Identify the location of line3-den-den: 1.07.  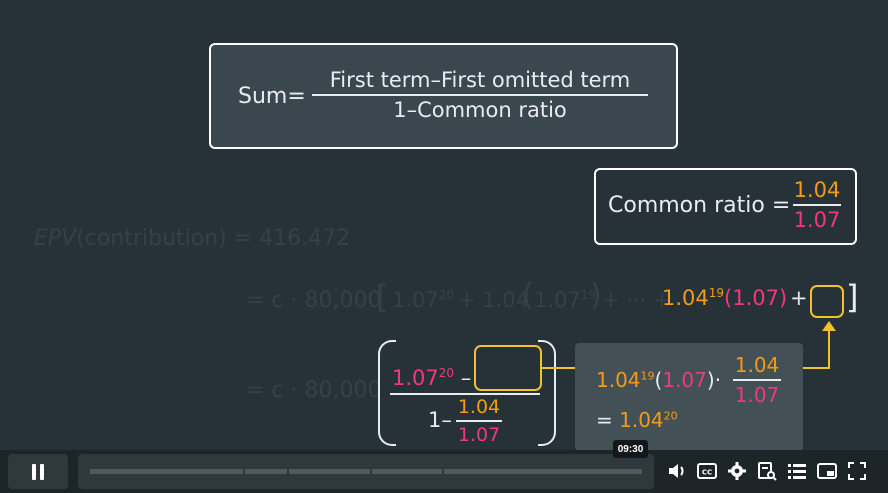
(479, 435).